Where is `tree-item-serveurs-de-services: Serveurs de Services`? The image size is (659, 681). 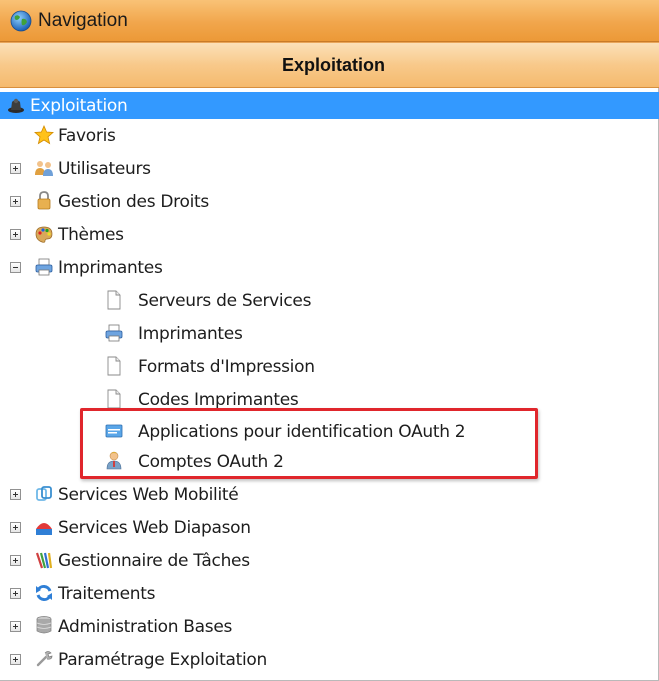
tree-item-serveurs-de-services: Serveurs de Services is located at coordinates (329, 300).